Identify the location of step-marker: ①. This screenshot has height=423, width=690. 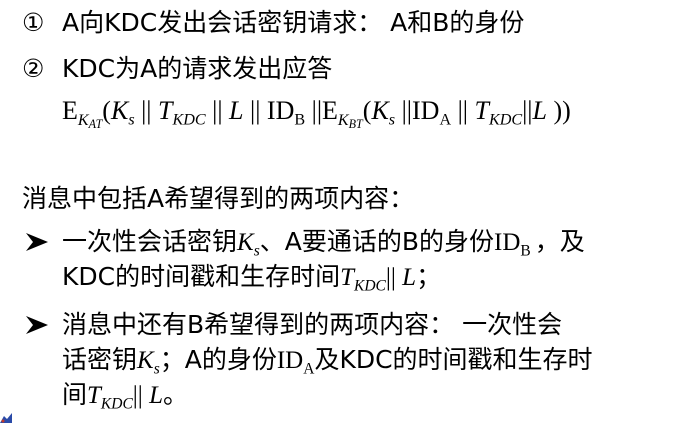
(33, 22).